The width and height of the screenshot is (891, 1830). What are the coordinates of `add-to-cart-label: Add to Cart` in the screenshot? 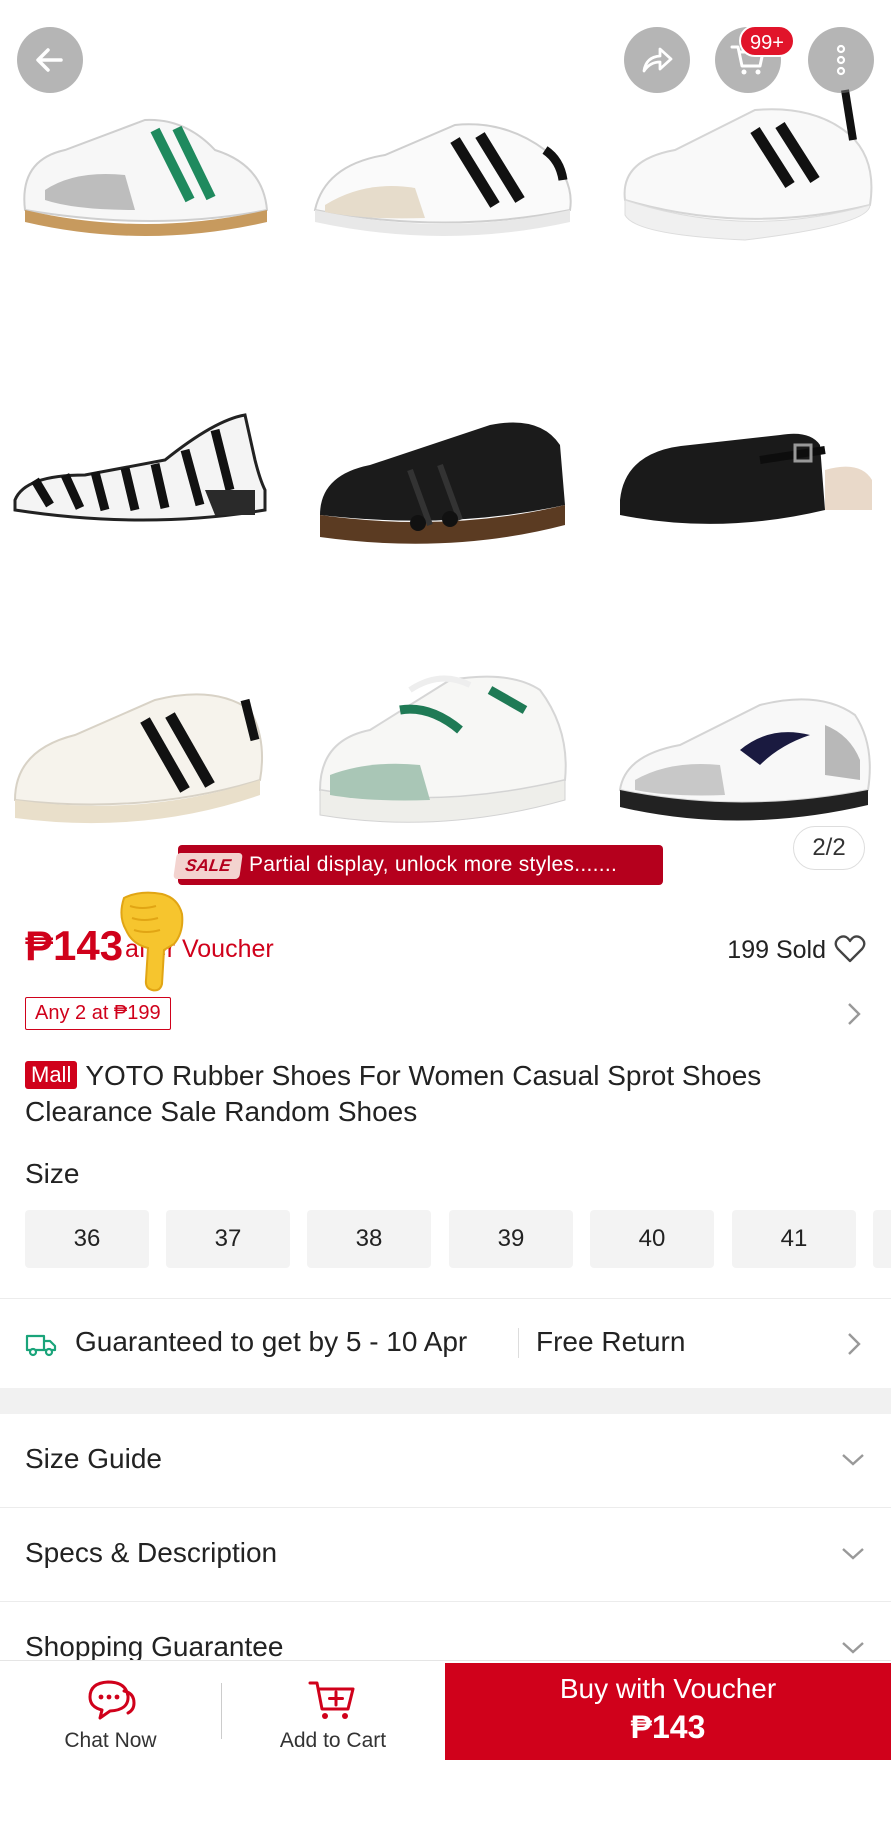 It's located at (333, 1740).